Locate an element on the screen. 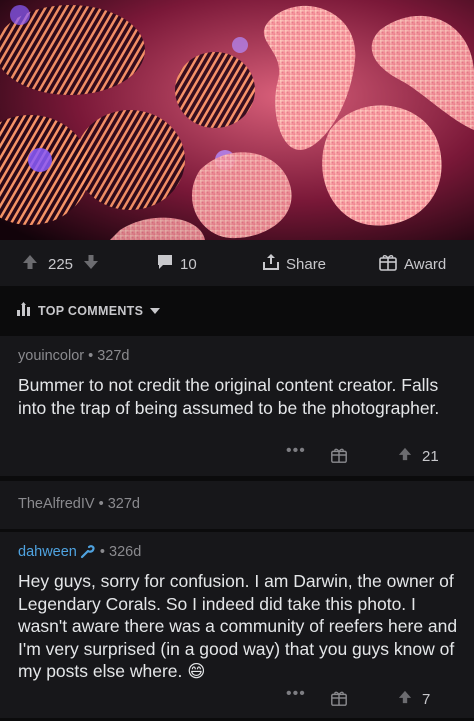 Image resolution: width=474 pixels, height=721 pixels. comment-actions: ••• 21 is located at coordinates (237, 455).